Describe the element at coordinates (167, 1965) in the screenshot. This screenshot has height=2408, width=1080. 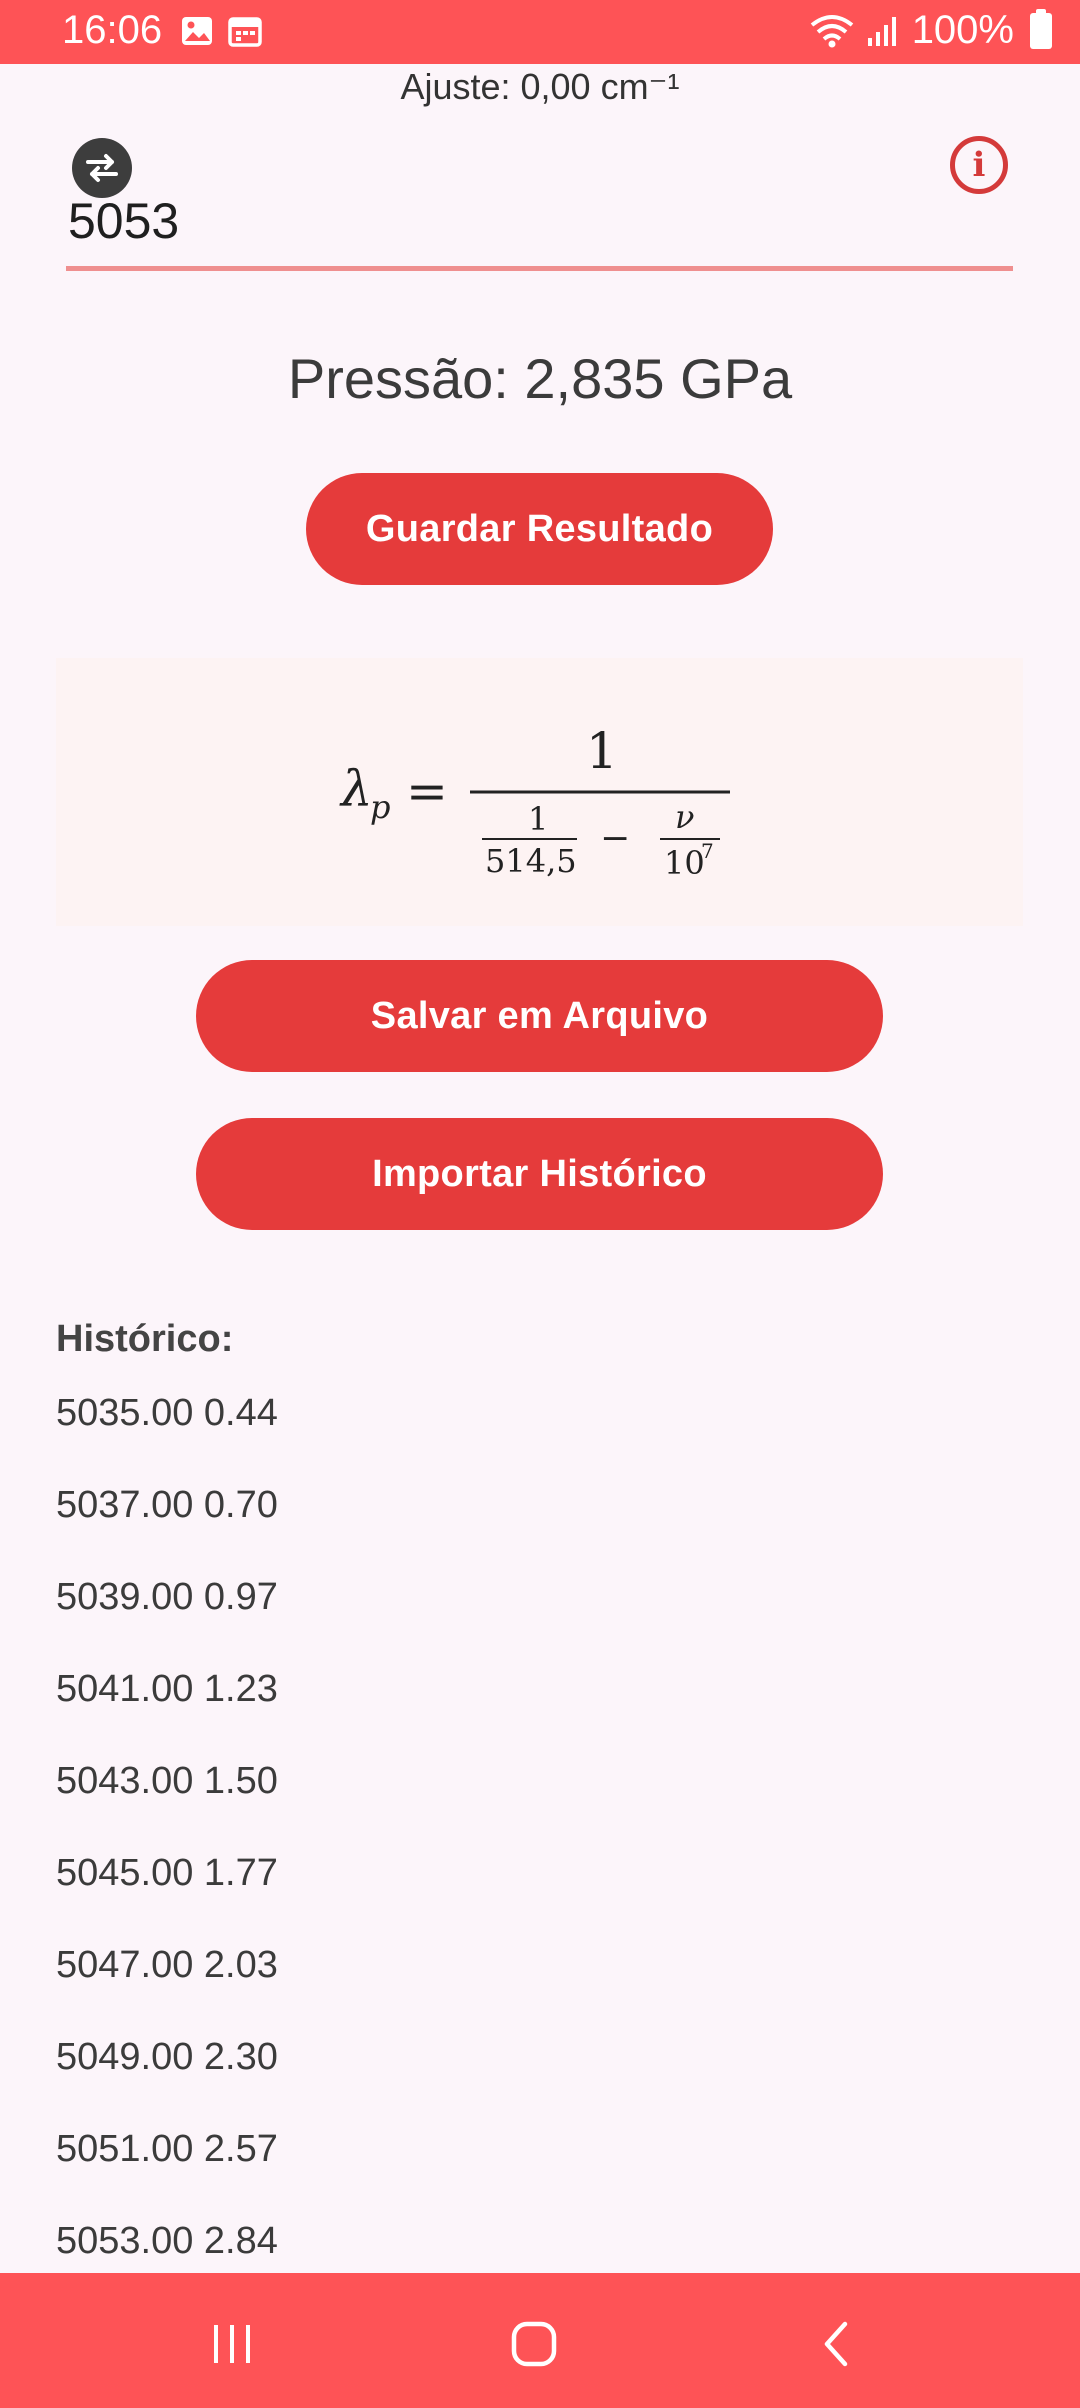
I see `history-item: 5047.00 2.03` at that location.